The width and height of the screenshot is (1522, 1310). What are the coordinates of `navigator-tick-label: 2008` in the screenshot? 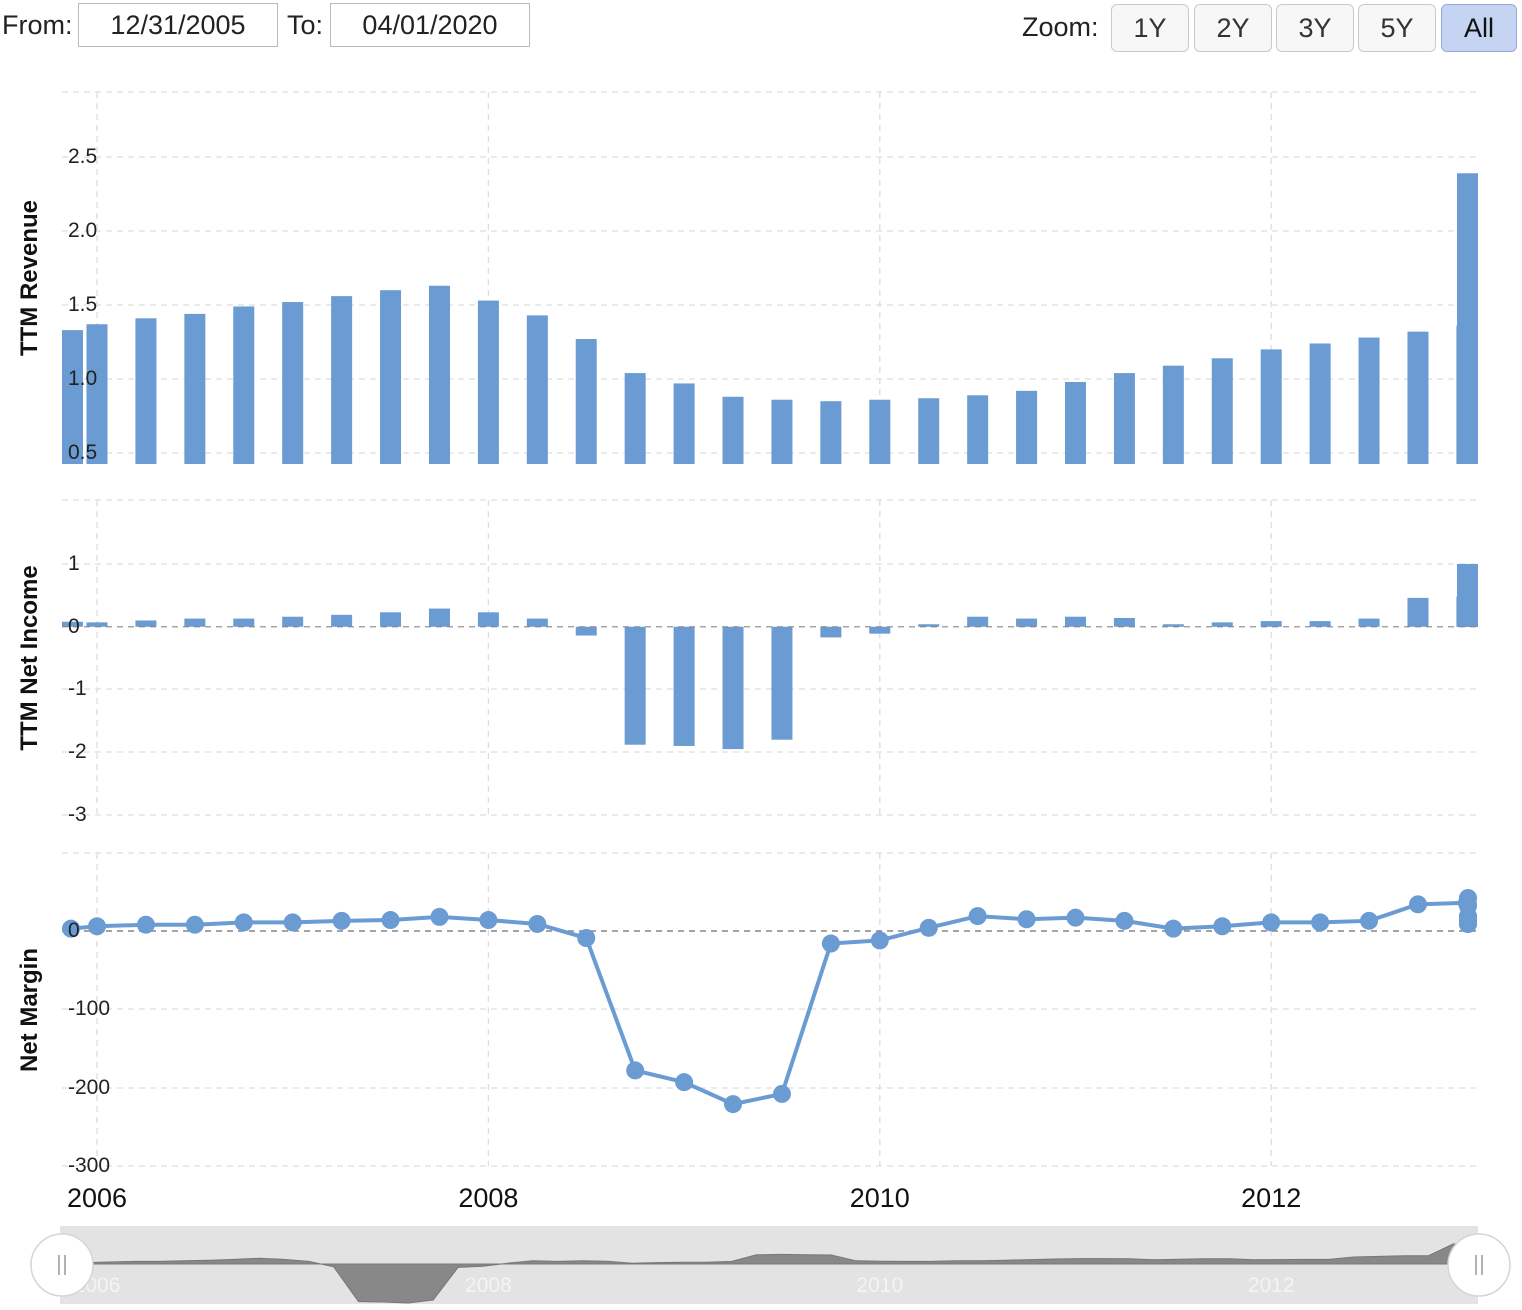 It's located at (488, 1285).